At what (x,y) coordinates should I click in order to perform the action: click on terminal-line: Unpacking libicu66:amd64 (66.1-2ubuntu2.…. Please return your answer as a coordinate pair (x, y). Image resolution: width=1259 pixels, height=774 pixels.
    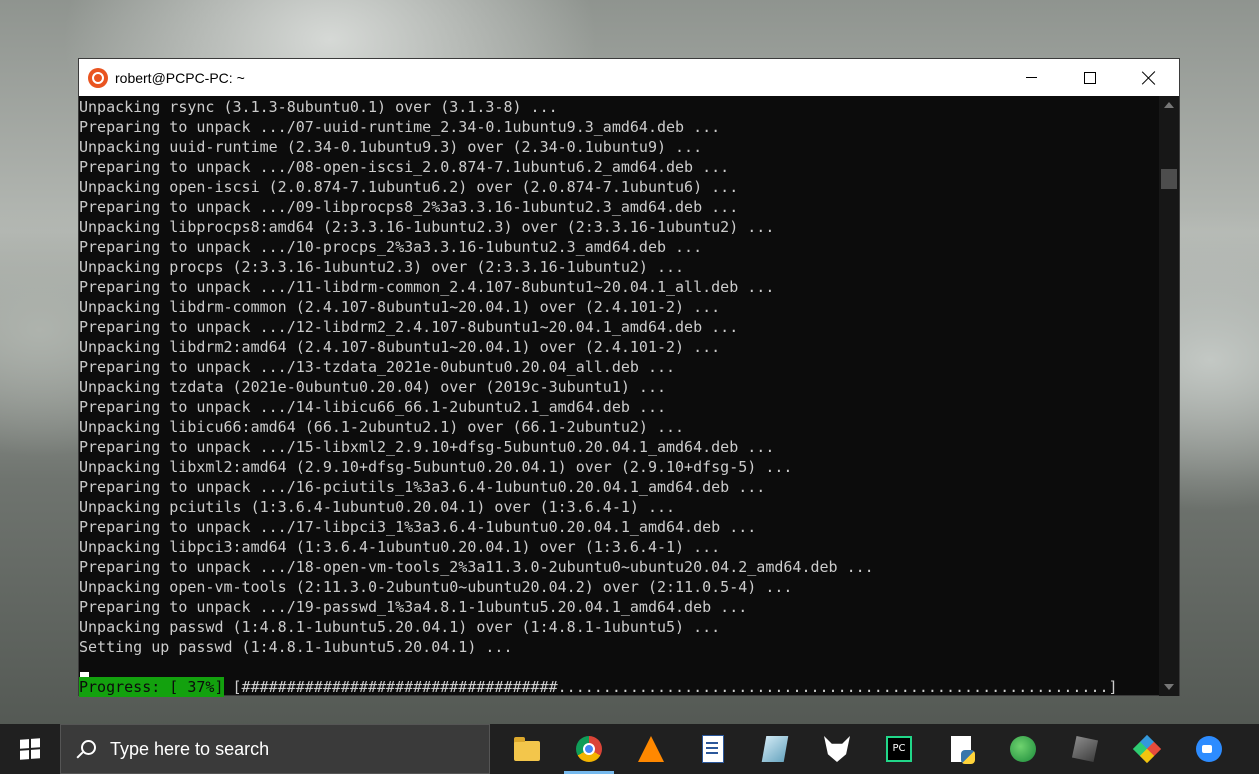
    Looking at the image, I should click on (382, 427).